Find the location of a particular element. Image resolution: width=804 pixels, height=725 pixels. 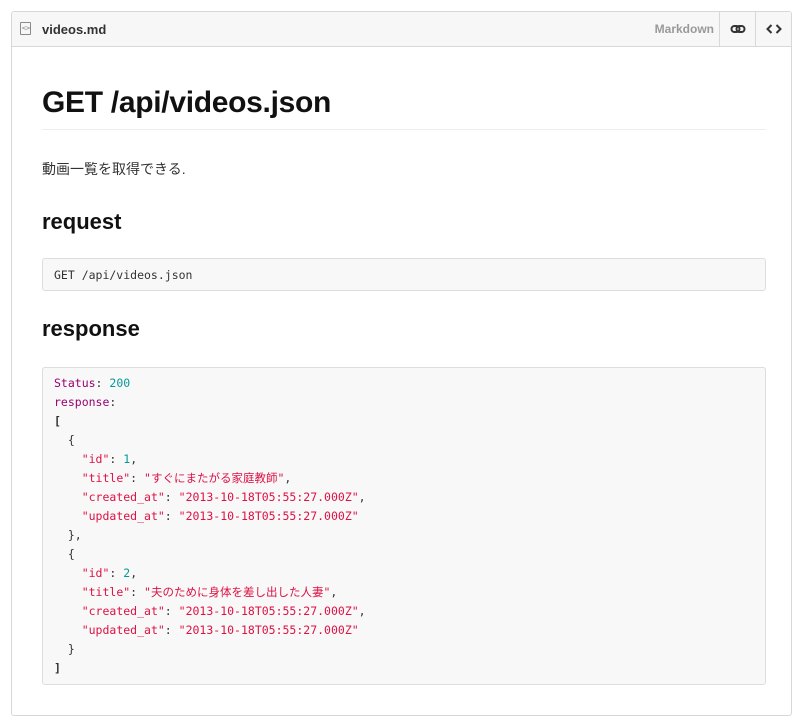

file-header: <> videos.md Markdown is located at coordinates (401, 29).